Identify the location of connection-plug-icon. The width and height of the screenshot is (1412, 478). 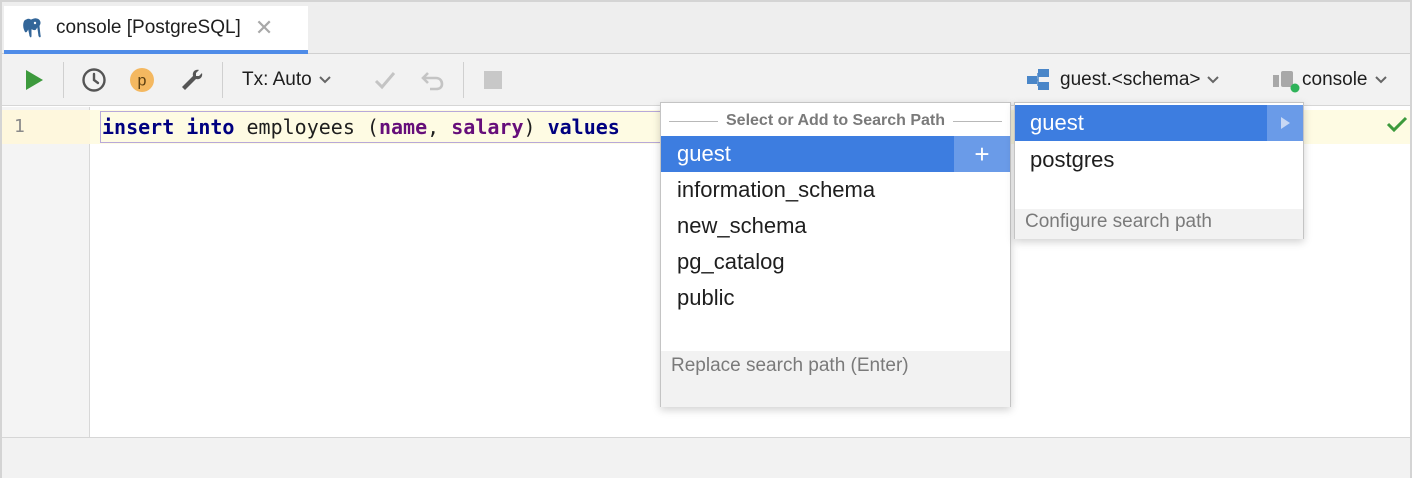
(1286, 82).